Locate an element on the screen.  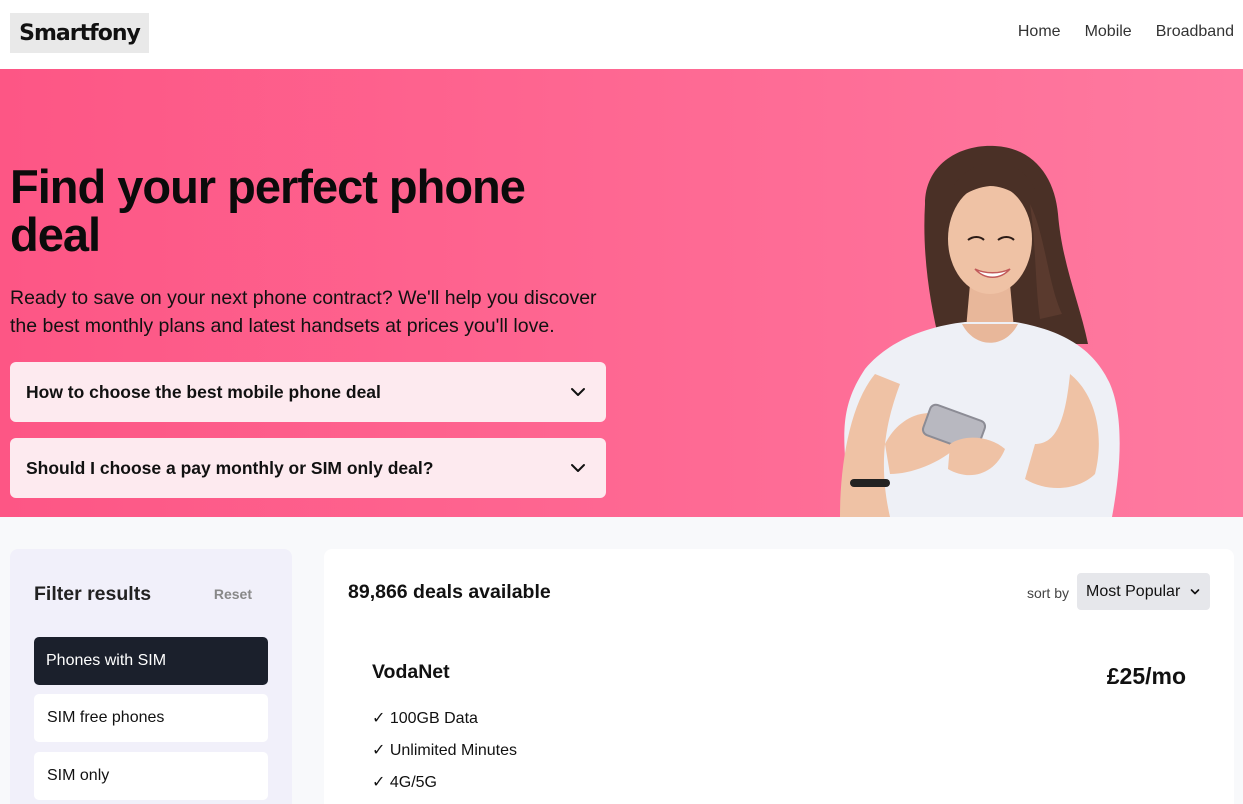
deal-price: £25/mo is located at coordinates (1146, 676).